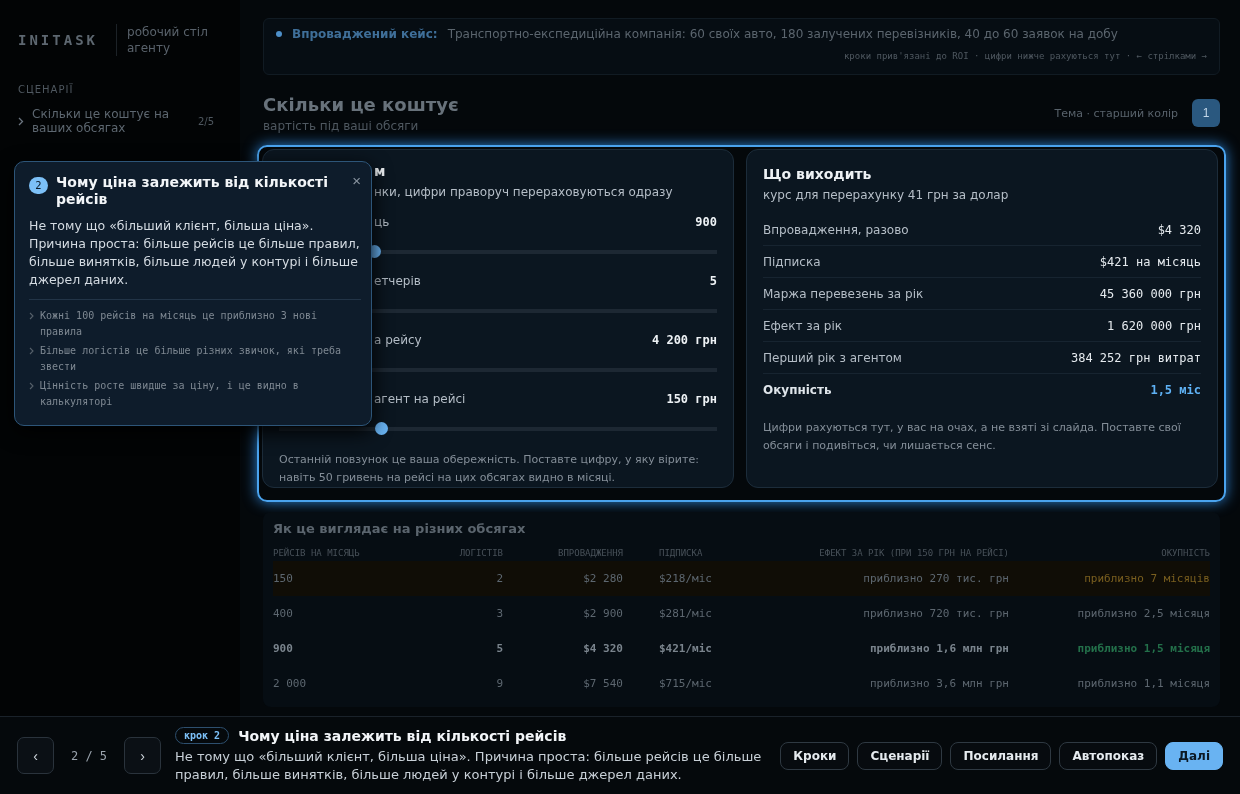 This screenshot has width=1240, height=794. What do you see at coordinates (1150, 261) in the screenshot?
I see `result-value: $421 на місяць` at bounding box center [1150, 261].